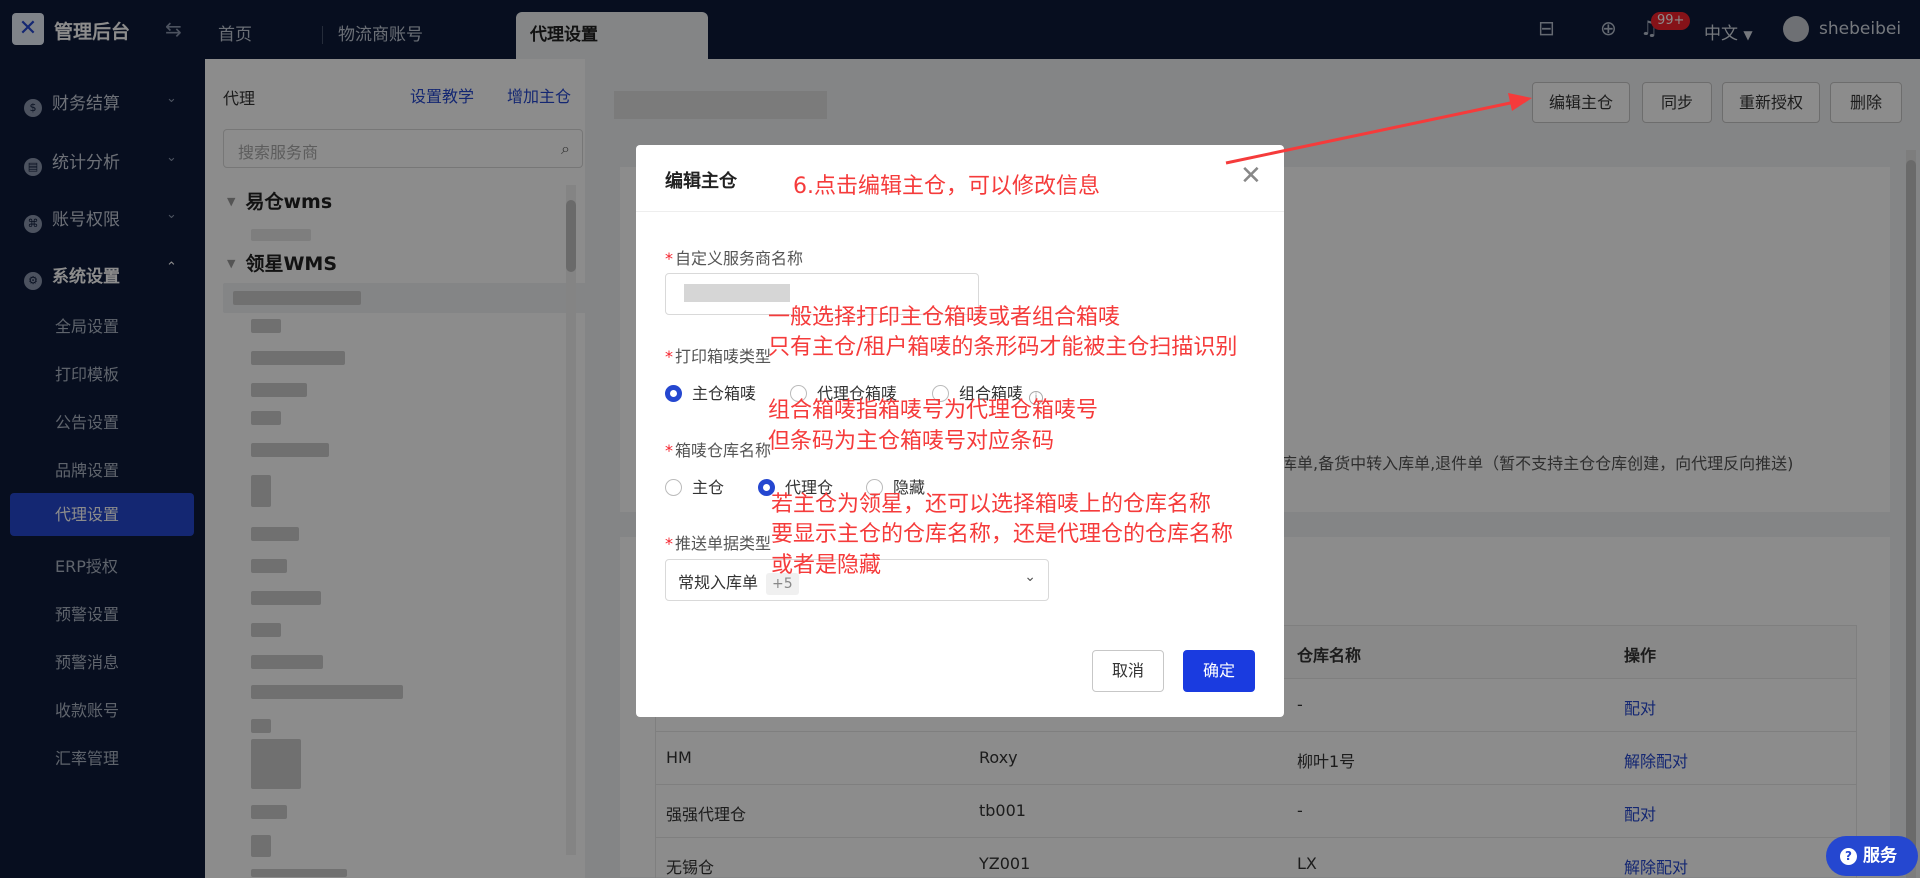 The width and height of the screenshot is (1920, 878). I want to click on arrow-line, so click(1370, 132).